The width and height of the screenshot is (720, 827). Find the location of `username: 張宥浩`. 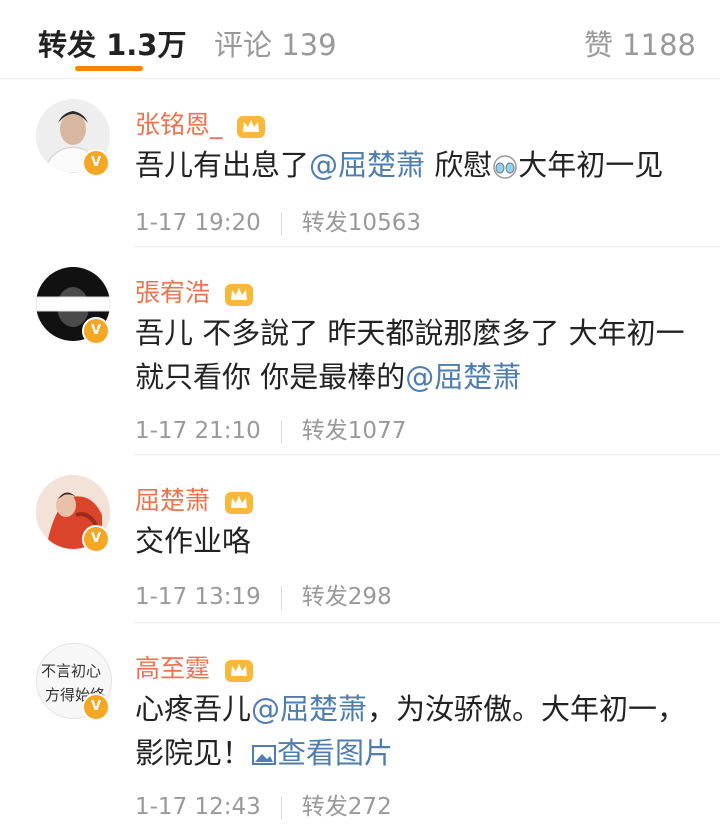

username: 張宥浩 is located at coordinates (194, 291).